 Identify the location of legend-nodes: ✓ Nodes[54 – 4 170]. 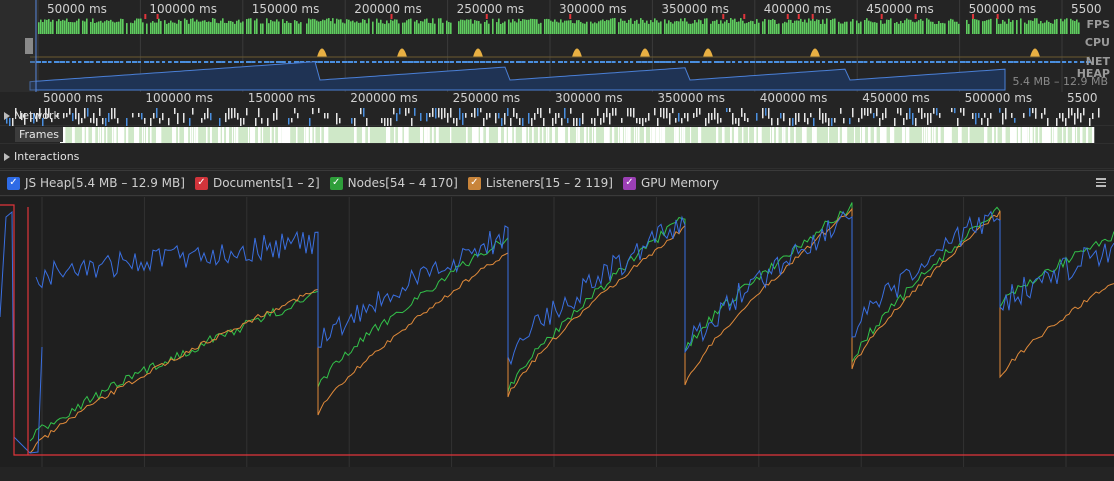
(393, 183).